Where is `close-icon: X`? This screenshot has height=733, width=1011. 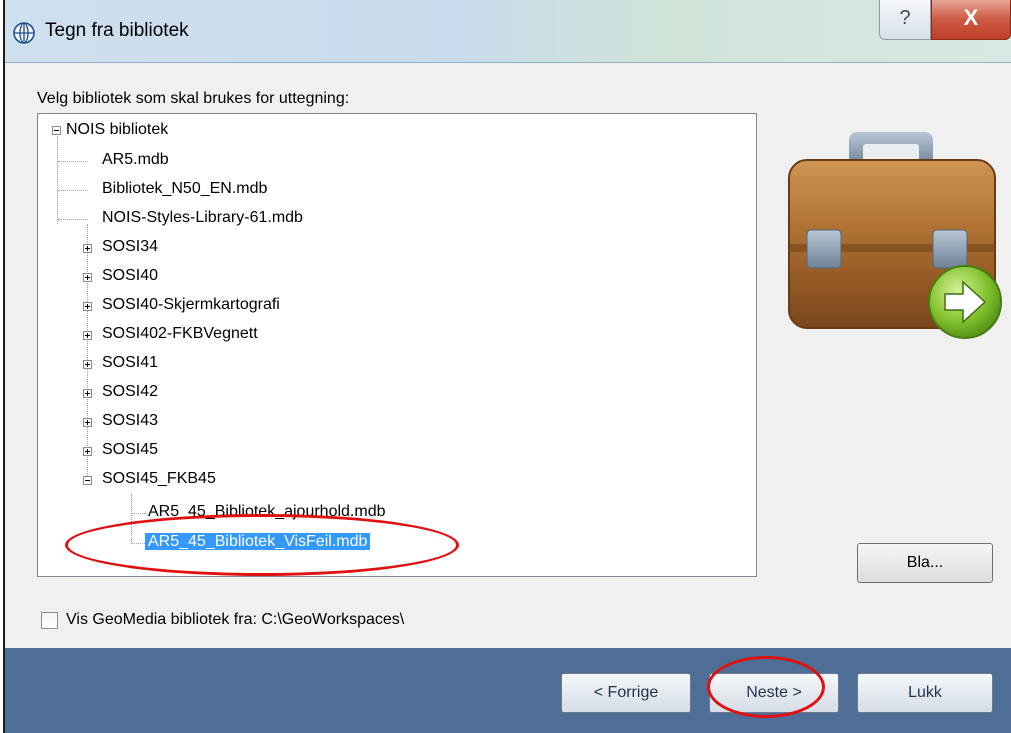
close-icon: X is located at coordinates (971, 17).